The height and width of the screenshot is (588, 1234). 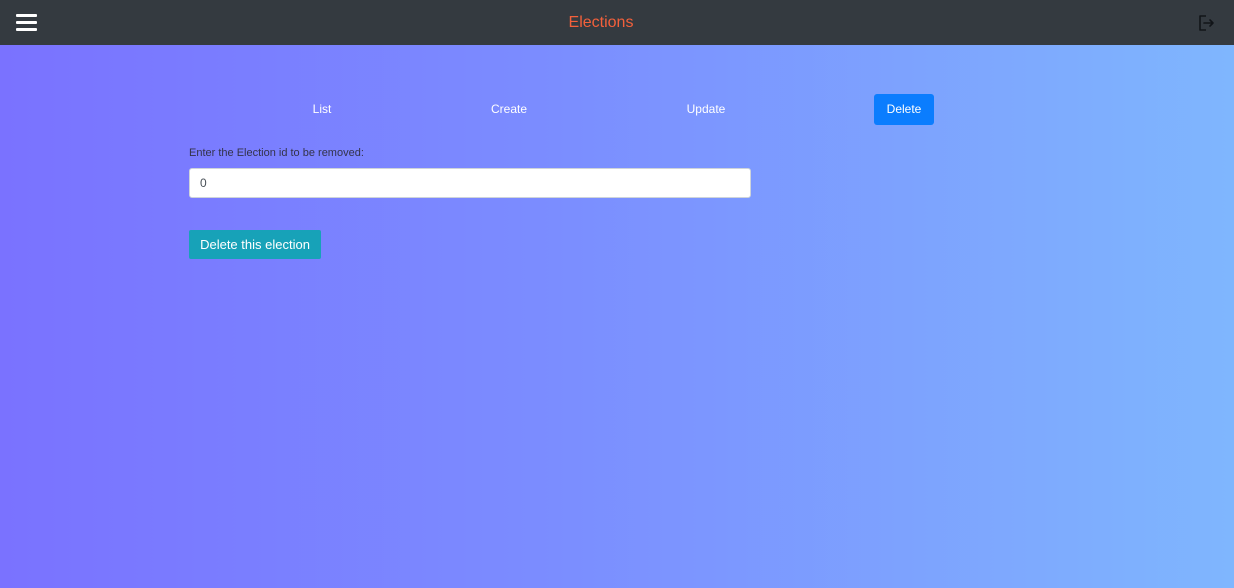 I want to click on logout-icon, so click(x=1206, y=23).